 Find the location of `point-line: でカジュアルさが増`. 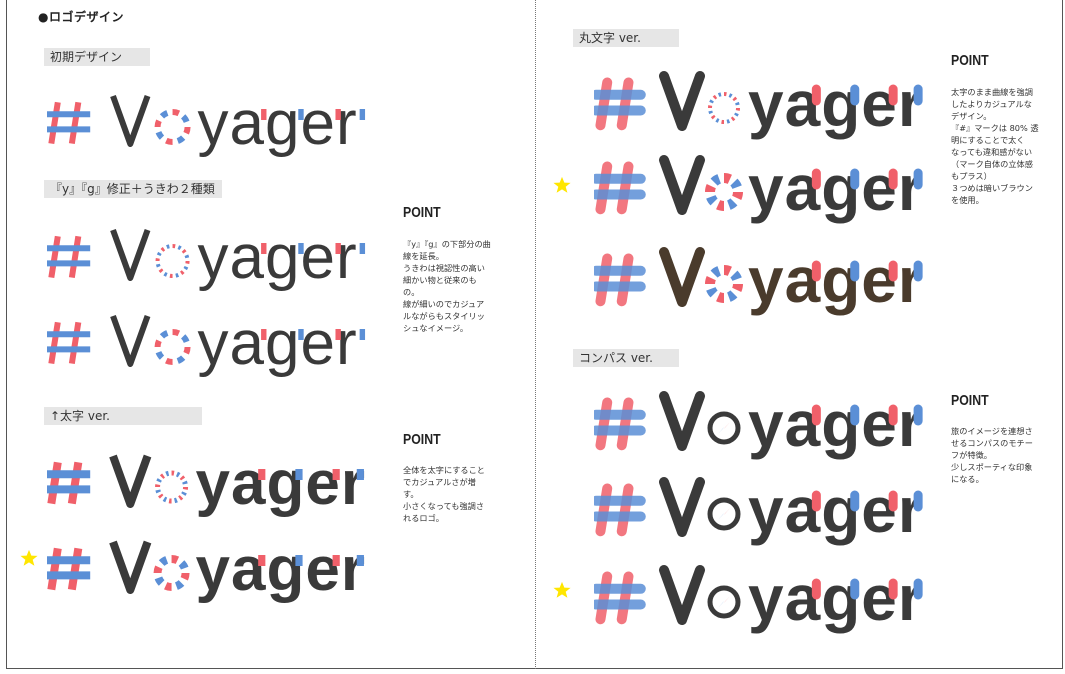

point-line: でカジュアルさが増 is located at coordinates (439, 482).